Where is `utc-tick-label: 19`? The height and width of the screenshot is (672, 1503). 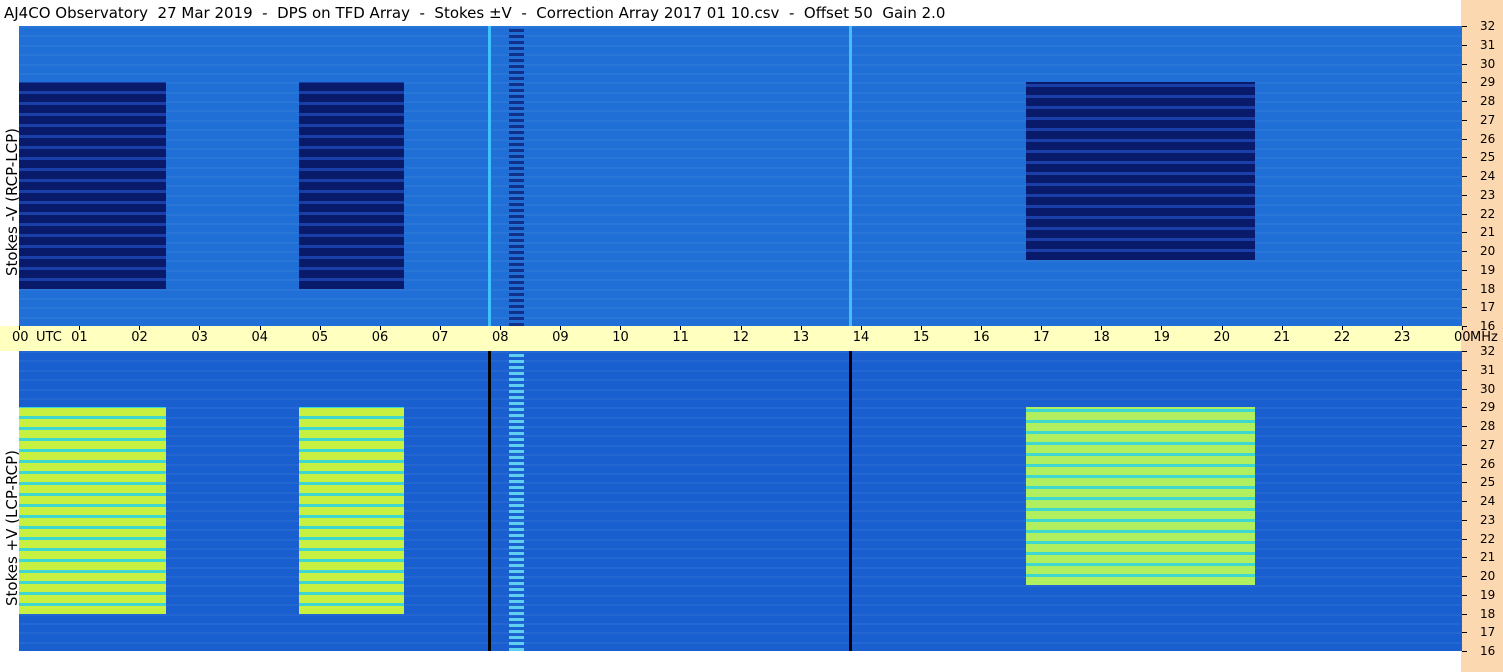
utc-tick-label: 19 is located at coordinates (1161, 337).